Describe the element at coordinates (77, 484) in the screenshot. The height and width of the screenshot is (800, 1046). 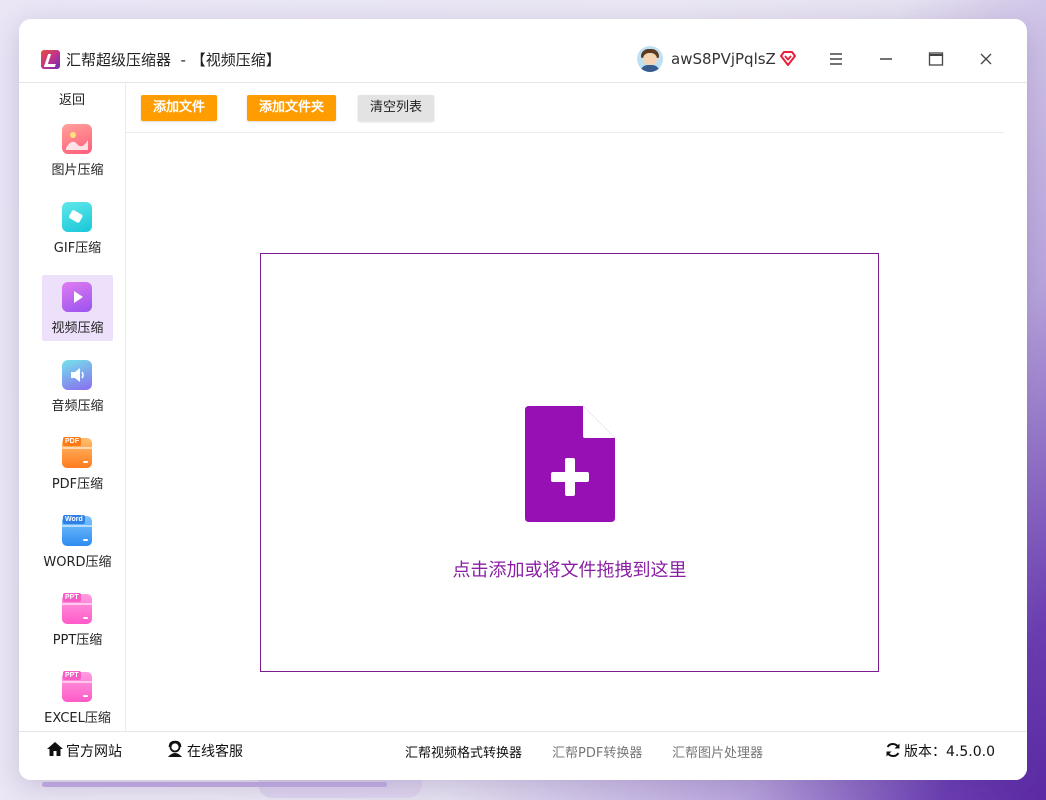
I see `sidebar-item-label: PDF压缩` at that location.